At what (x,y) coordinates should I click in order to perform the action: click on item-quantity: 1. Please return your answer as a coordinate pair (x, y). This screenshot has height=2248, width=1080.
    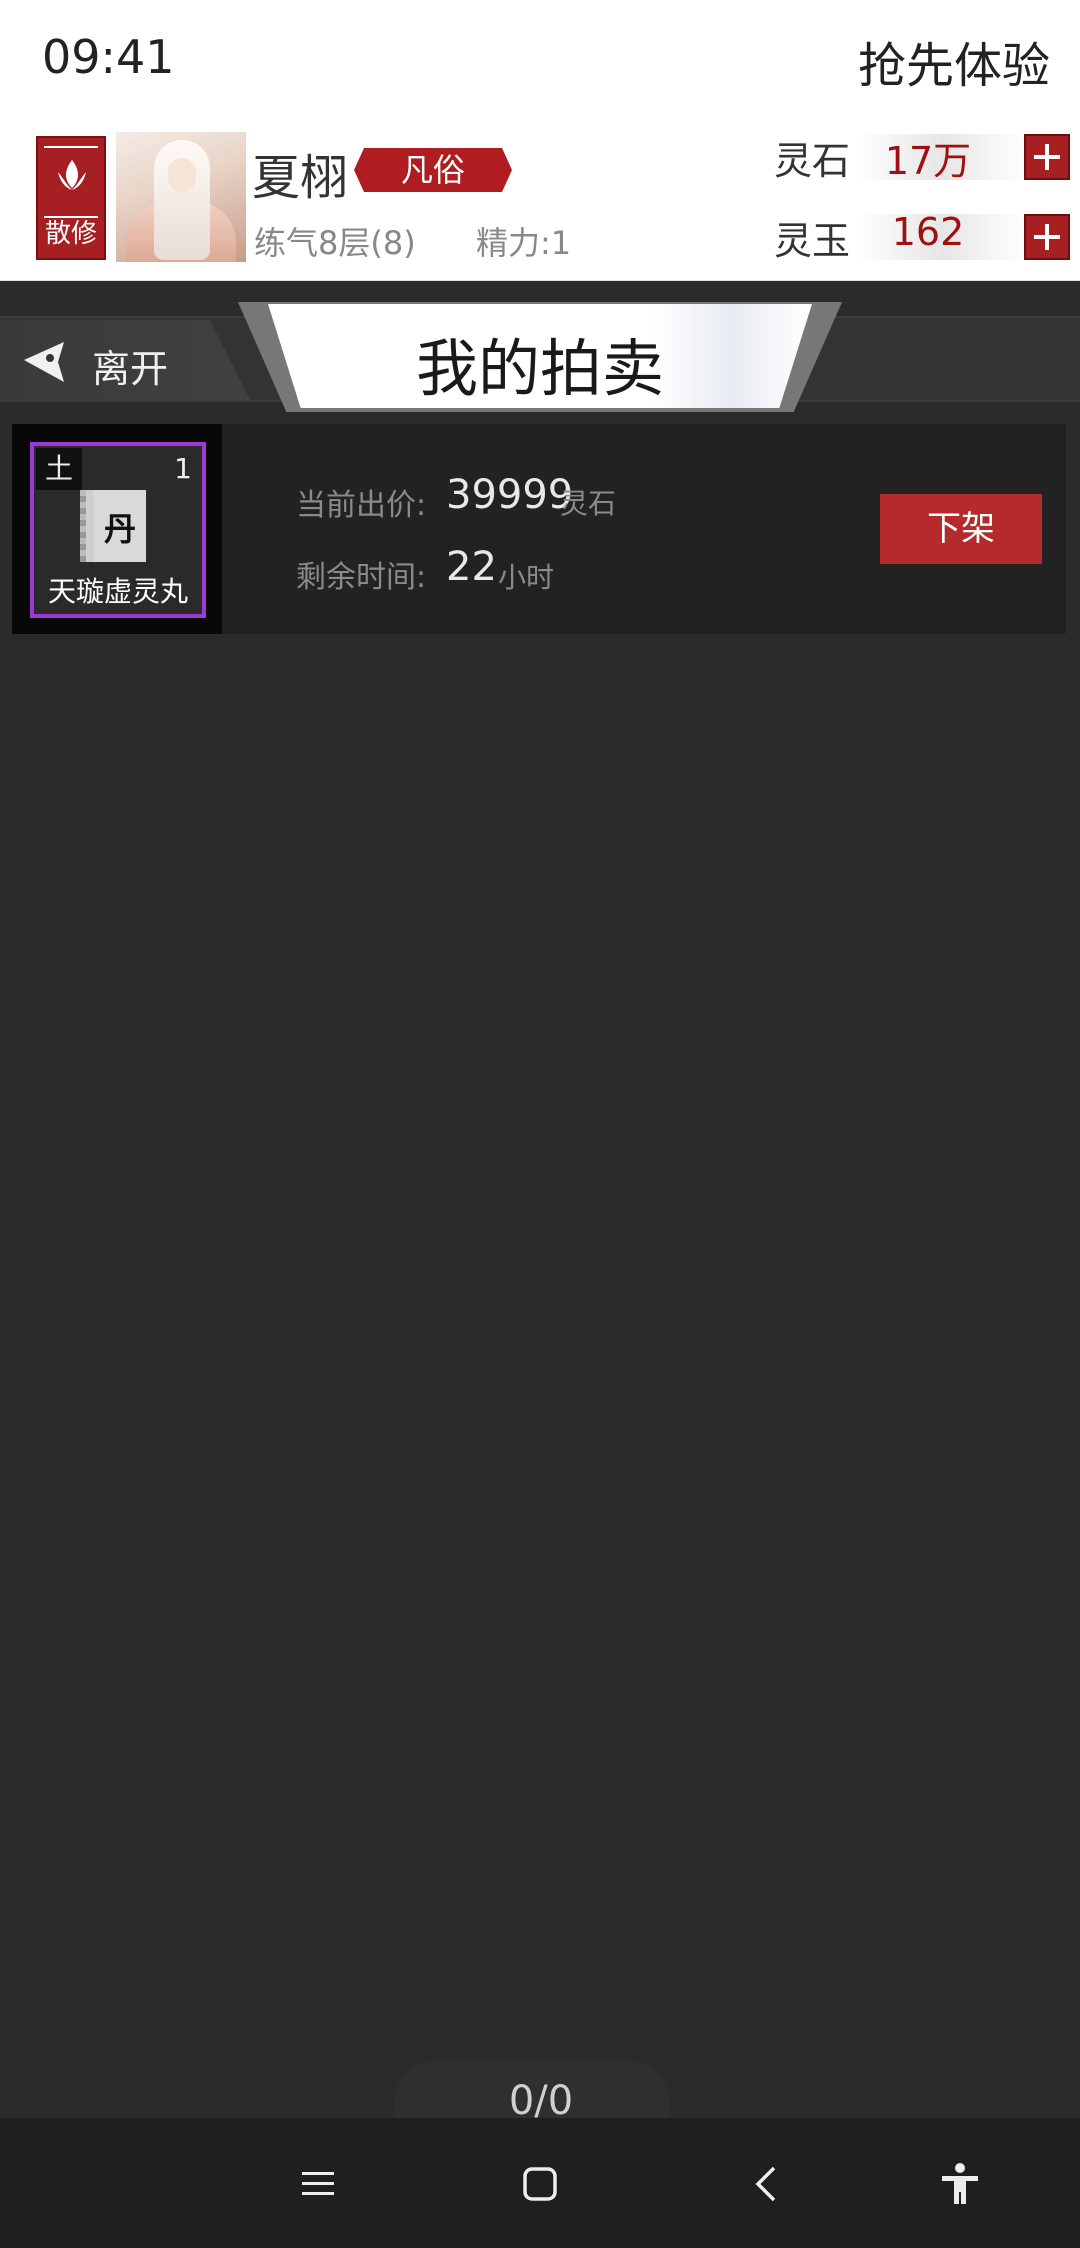
    Looking at the image, I should click on (183, 468).